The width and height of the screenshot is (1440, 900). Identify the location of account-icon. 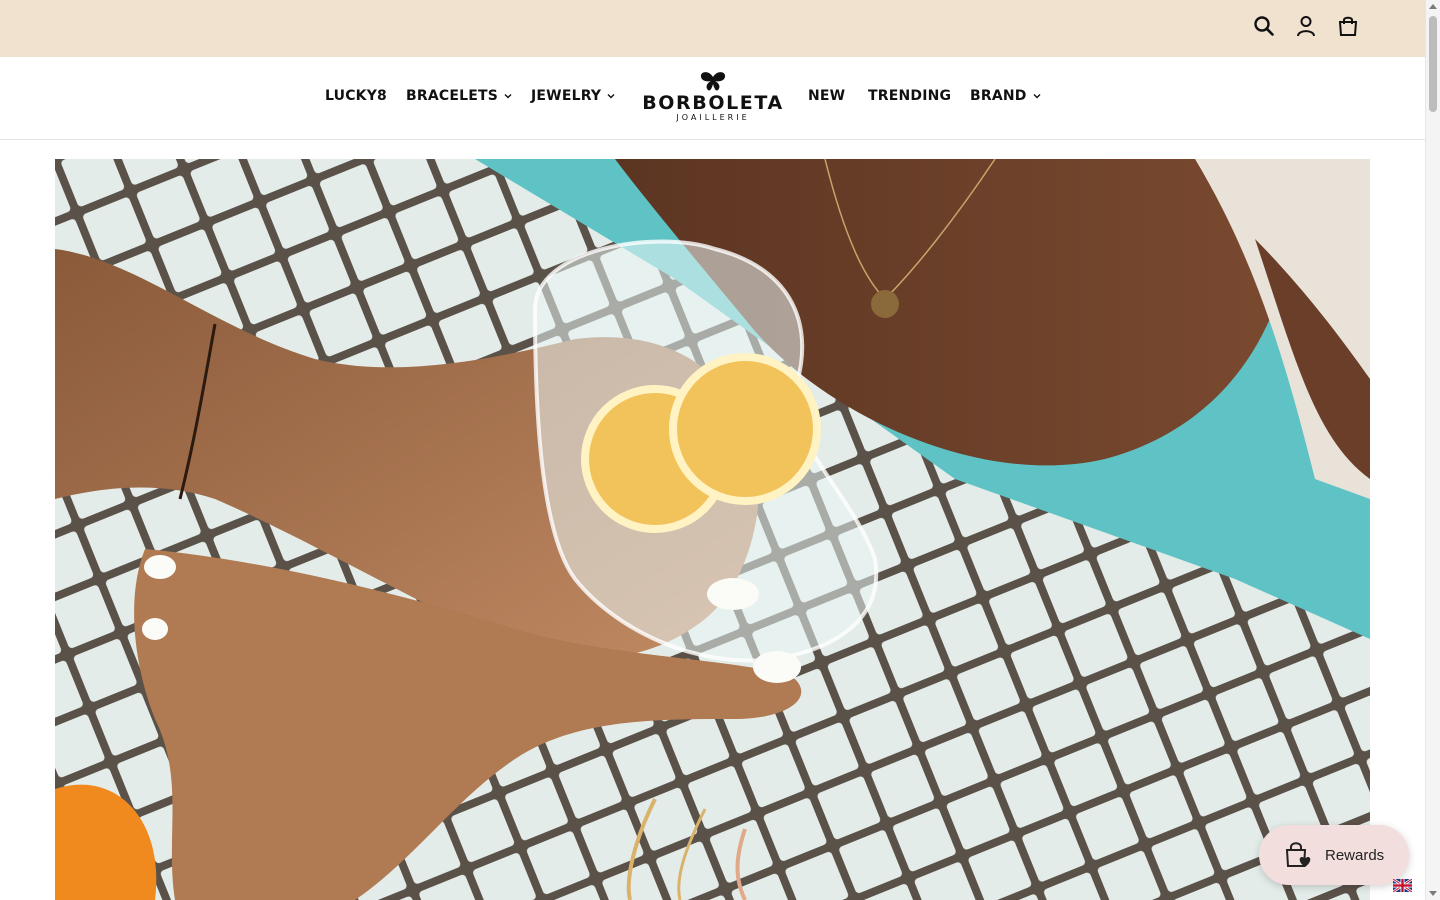
(1306, 26).